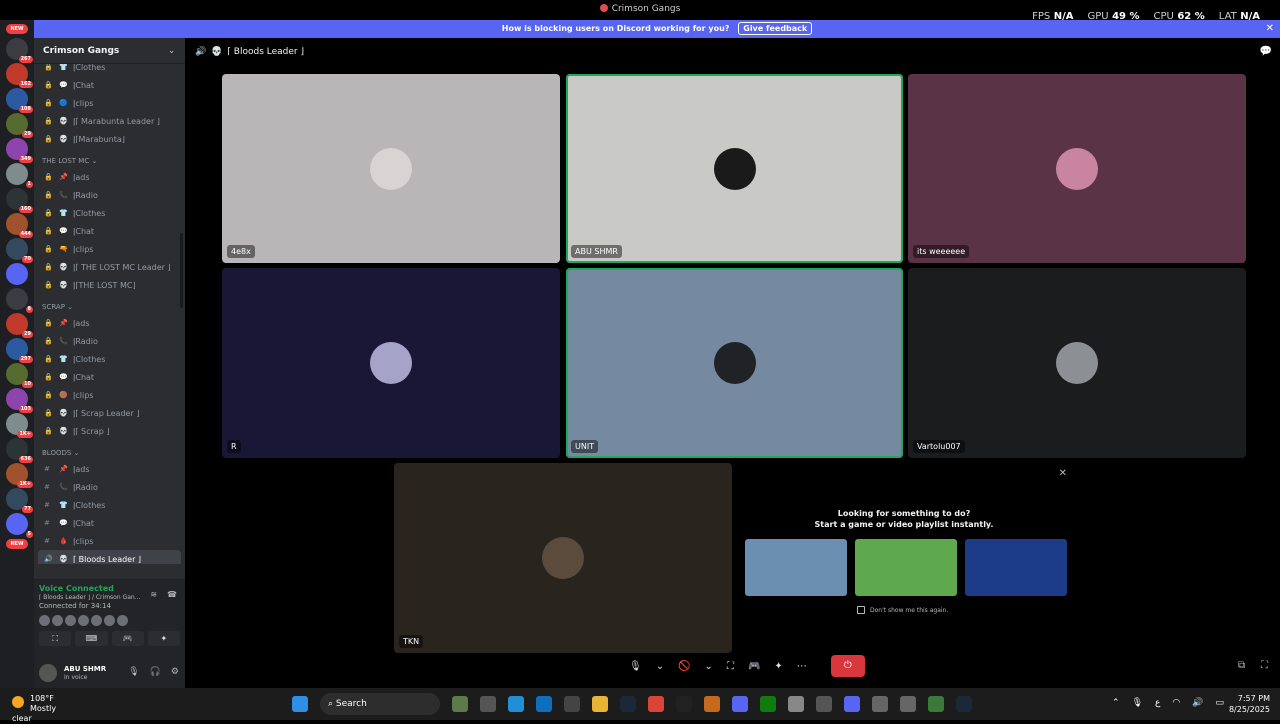  What do you see at coordinates (391, 168) in the screenshot?
I see `participant-tile: 4e8x` at bounding box center [391, 168].